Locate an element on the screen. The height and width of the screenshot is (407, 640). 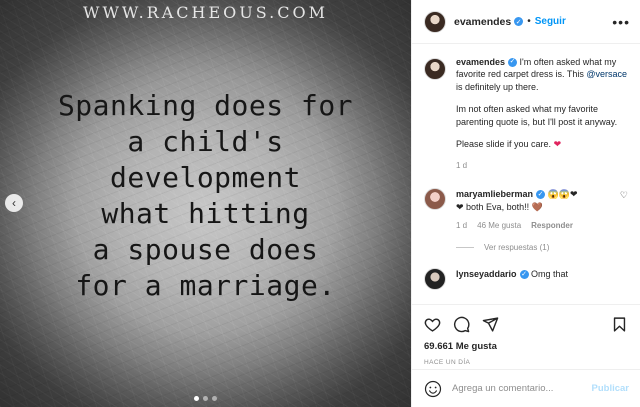
quote-line: for a marriage. is located at coordinates (205, 285).